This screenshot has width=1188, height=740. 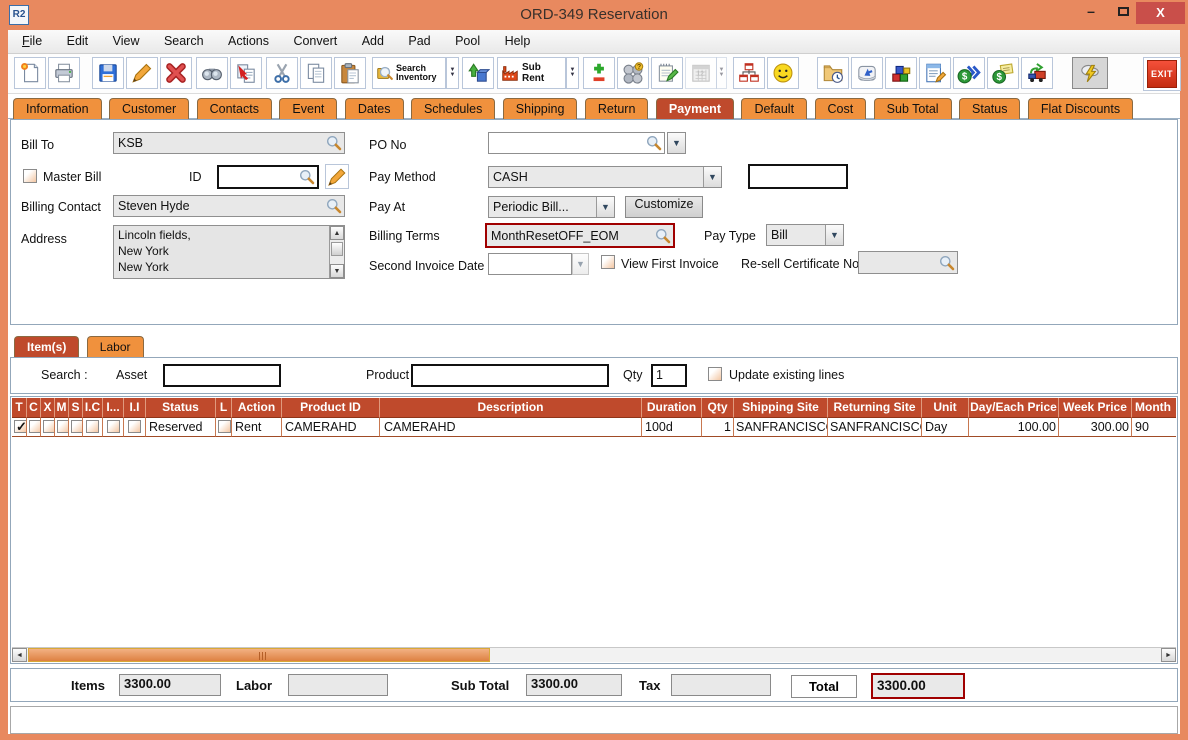 I want to click on cell-qty: 1, so click(x=718, y=427).